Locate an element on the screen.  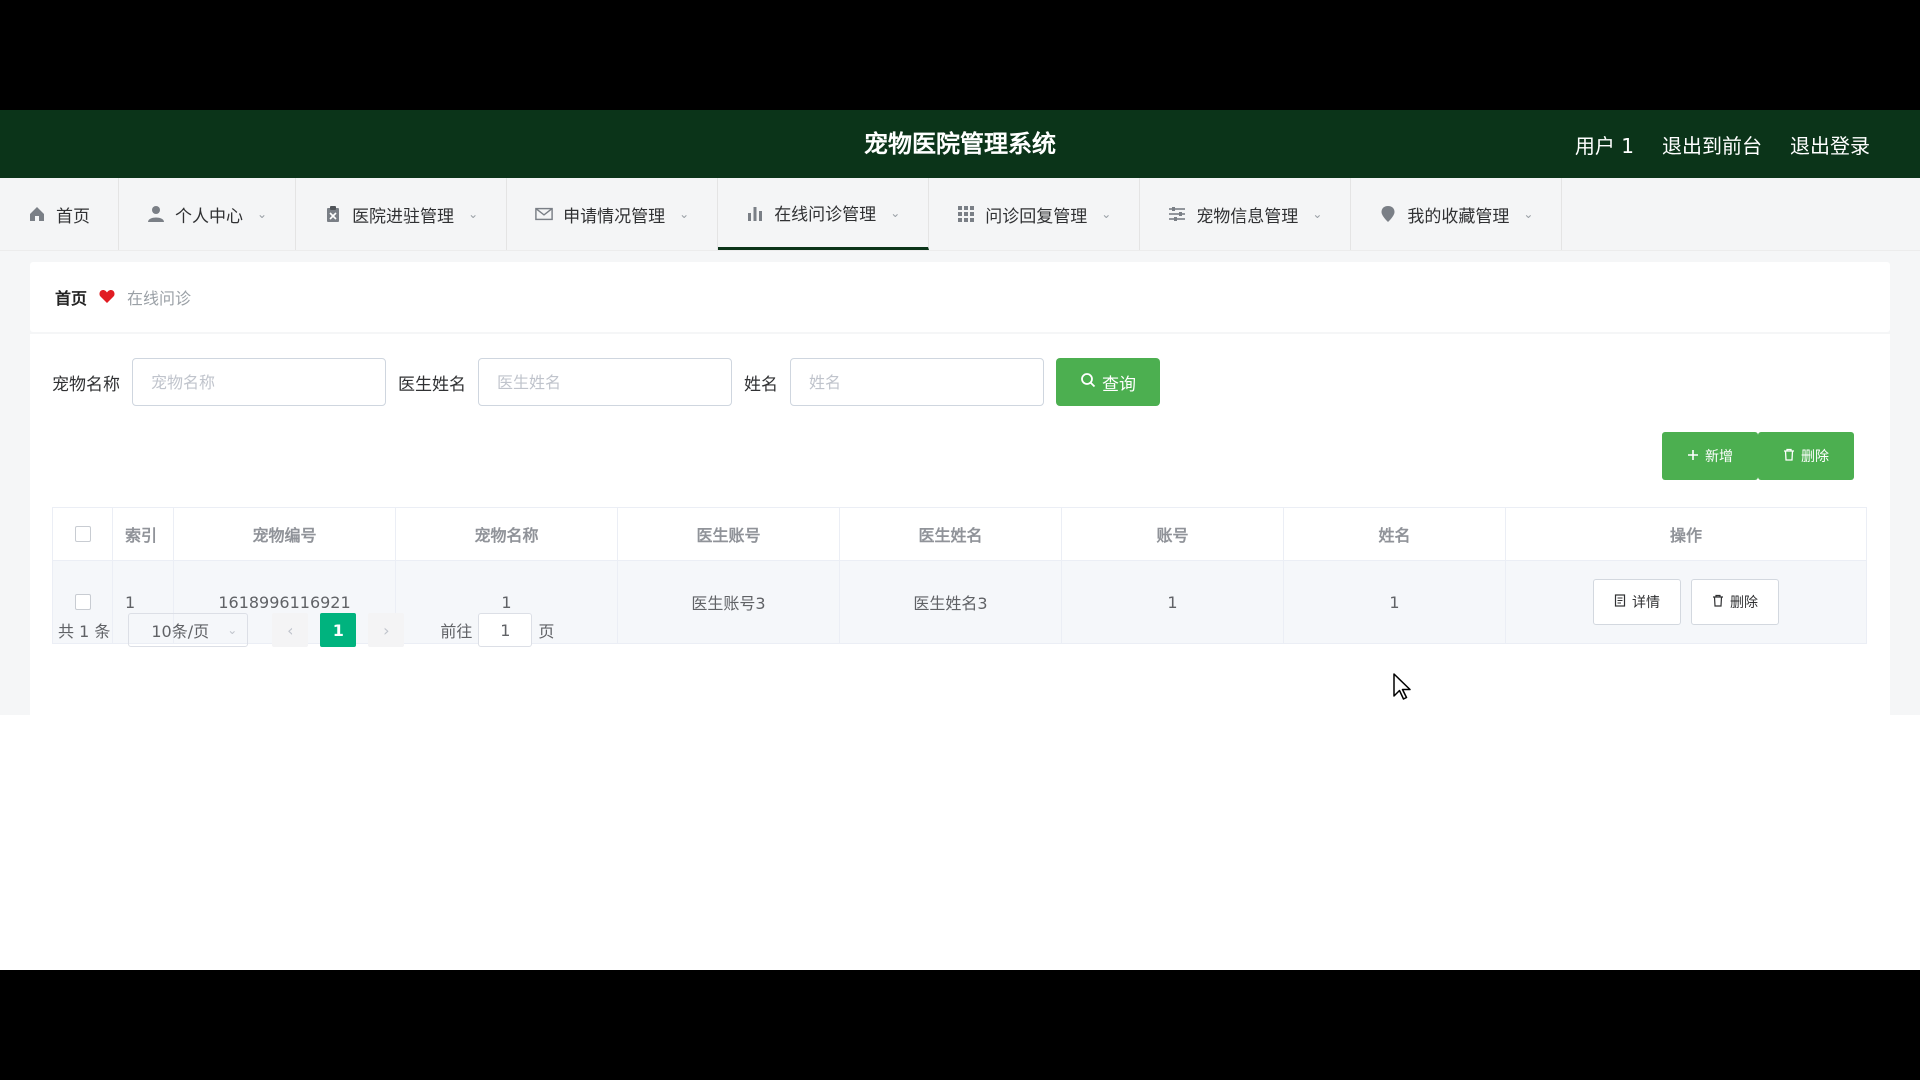
batch-delete-button-label: 删除 is located at coordinates (1815, 456).